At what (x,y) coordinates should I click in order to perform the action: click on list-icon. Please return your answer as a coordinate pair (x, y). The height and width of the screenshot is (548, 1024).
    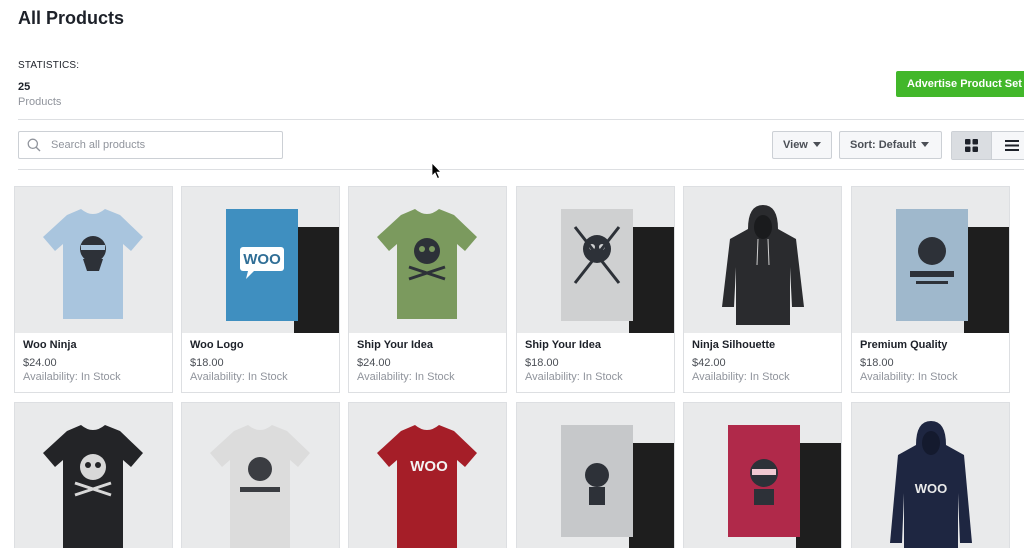
    Looking at the image, I should click on (1012, 145).